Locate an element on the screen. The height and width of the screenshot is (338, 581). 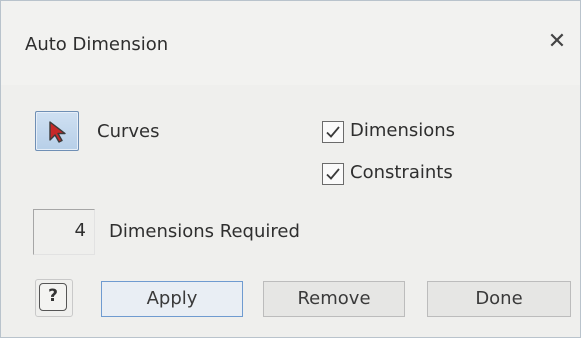
done-button: Done is located at coordinates (499, 299).